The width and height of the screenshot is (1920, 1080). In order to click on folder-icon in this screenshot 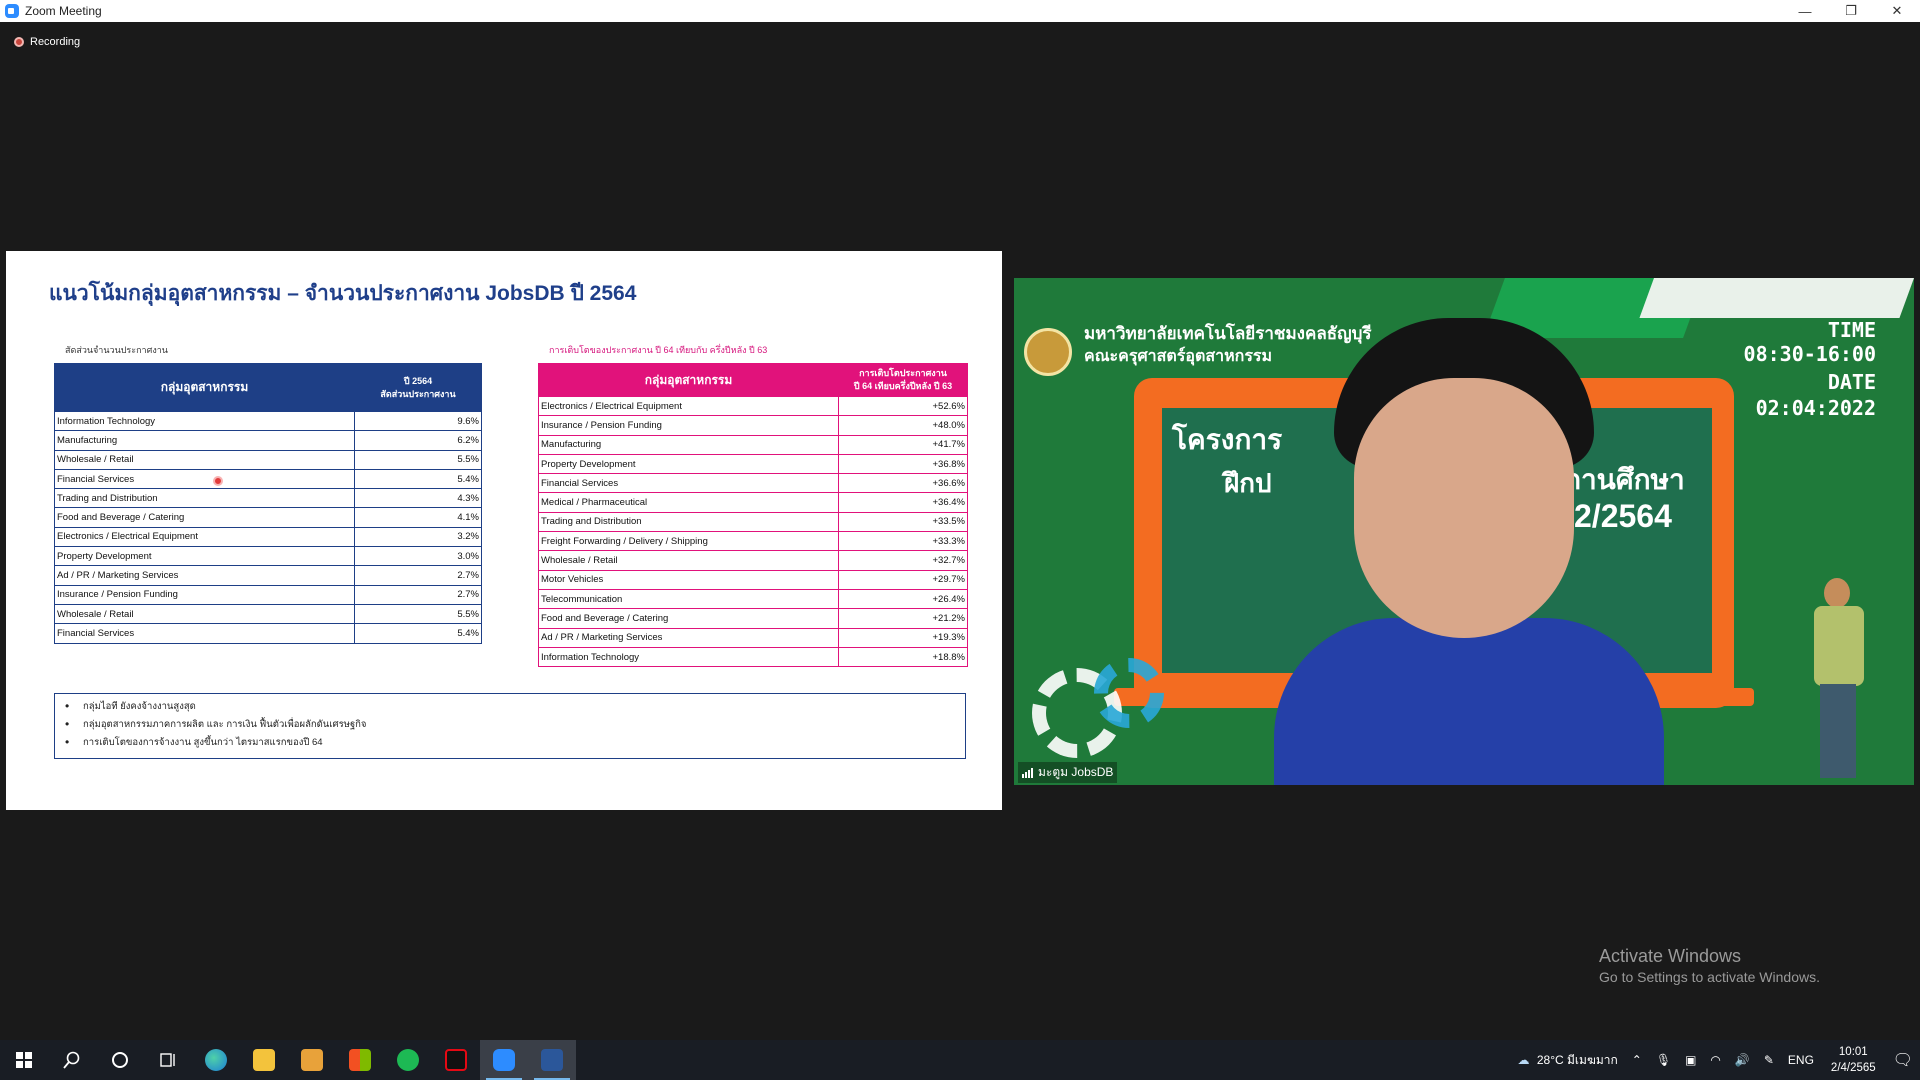, I will do `click(264, 1060)`.